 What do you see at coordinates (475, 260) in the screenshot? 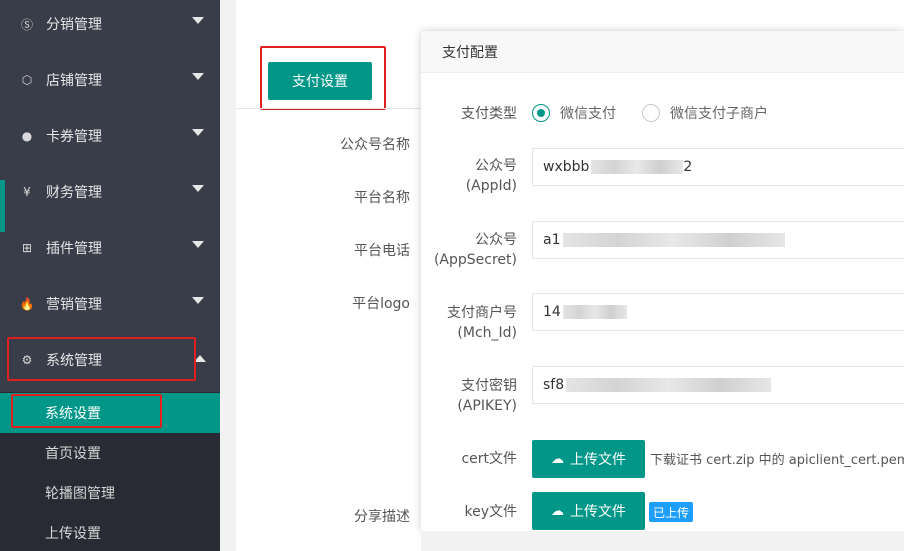
I see `appsecret-label-line2: (AppSecret)` at bounding box center [475, 260].